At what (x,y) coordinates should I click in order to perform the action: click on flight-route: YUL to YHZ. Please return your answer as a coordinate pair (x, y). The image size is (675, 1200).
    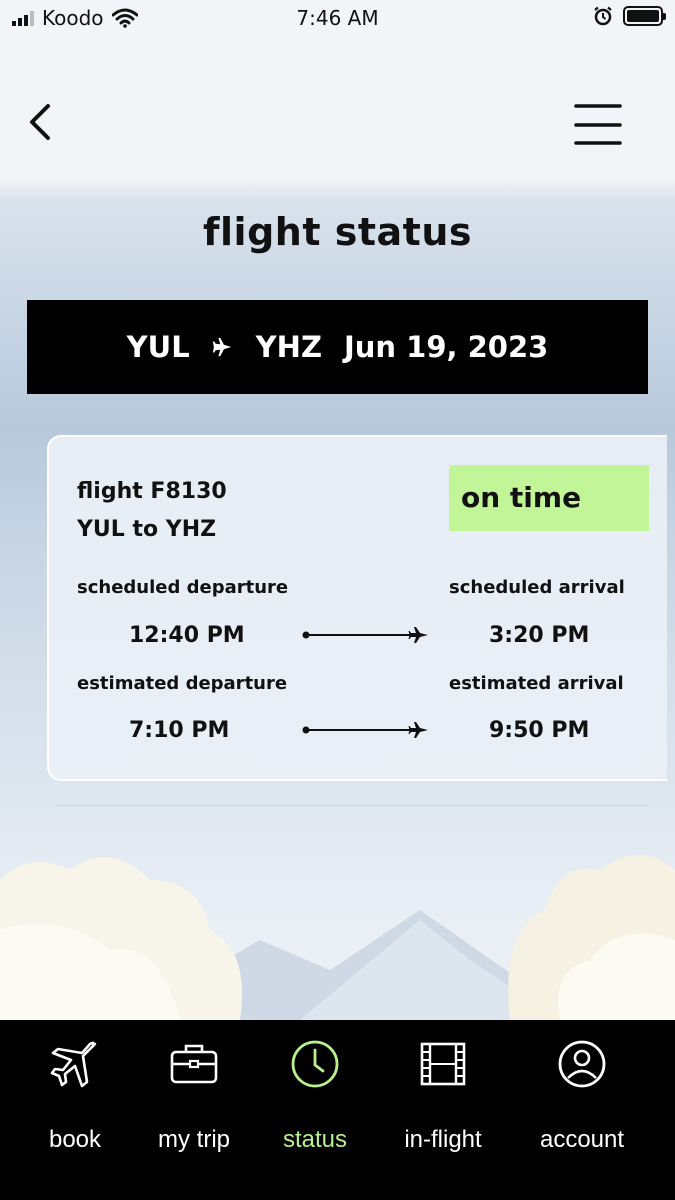
    Looking at the image, I should click on (147, 529).